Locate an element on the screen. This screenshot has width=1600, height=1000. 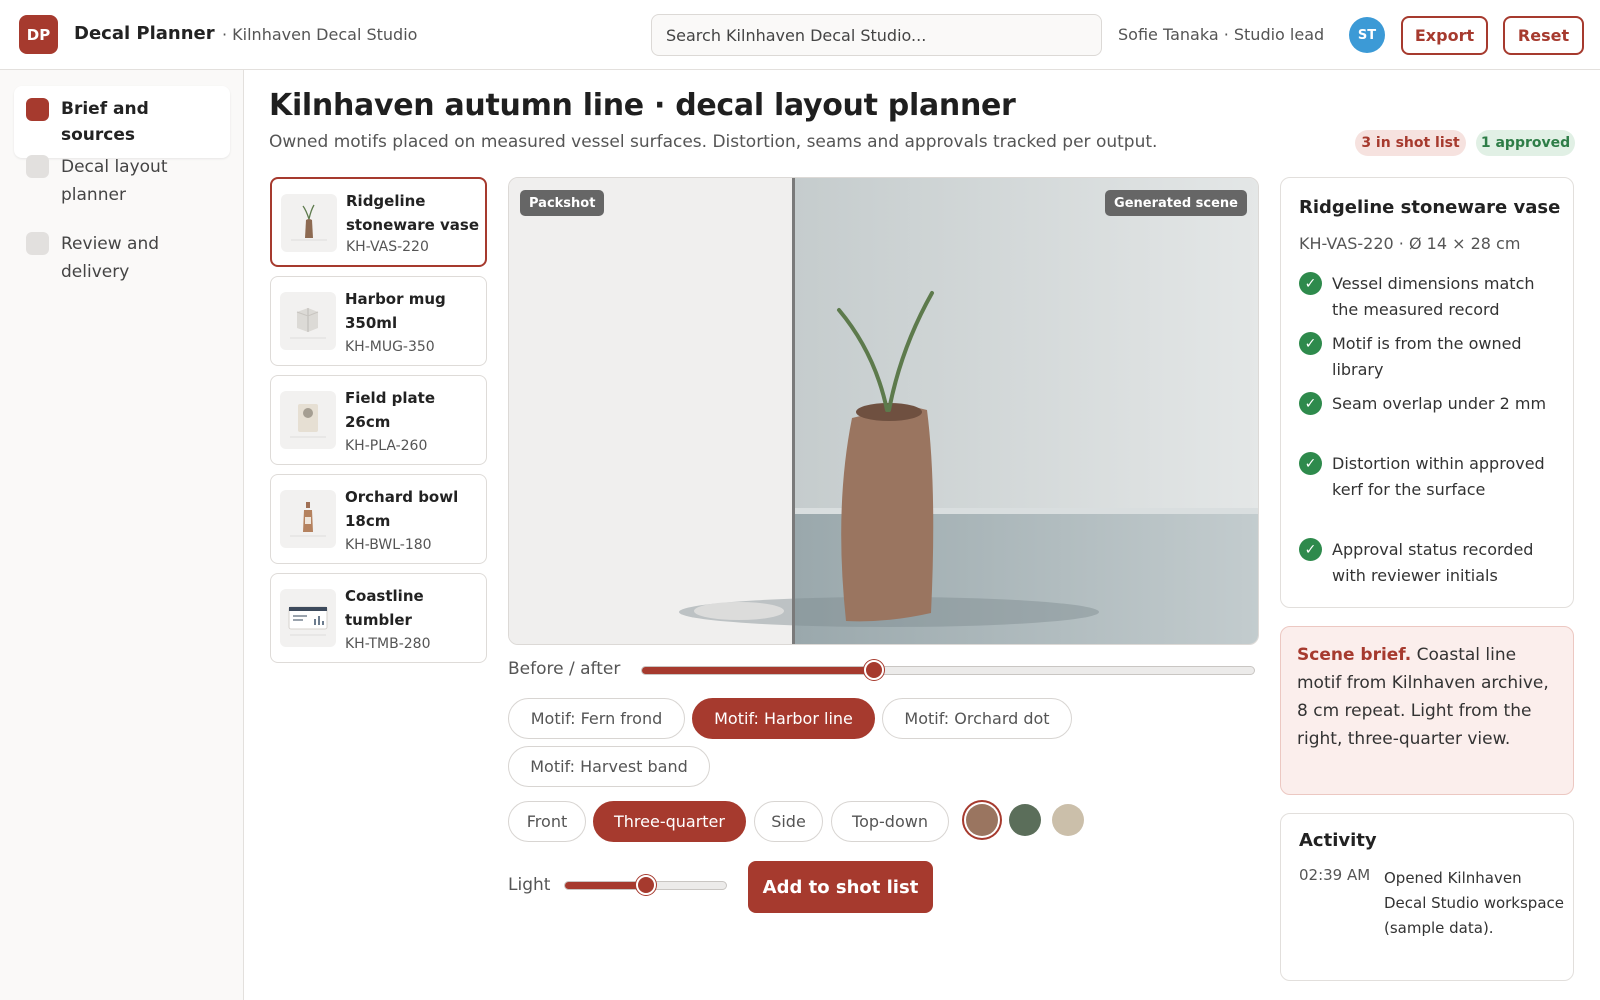
view-chip: Three-quarter is located at coordinates (669, 821).